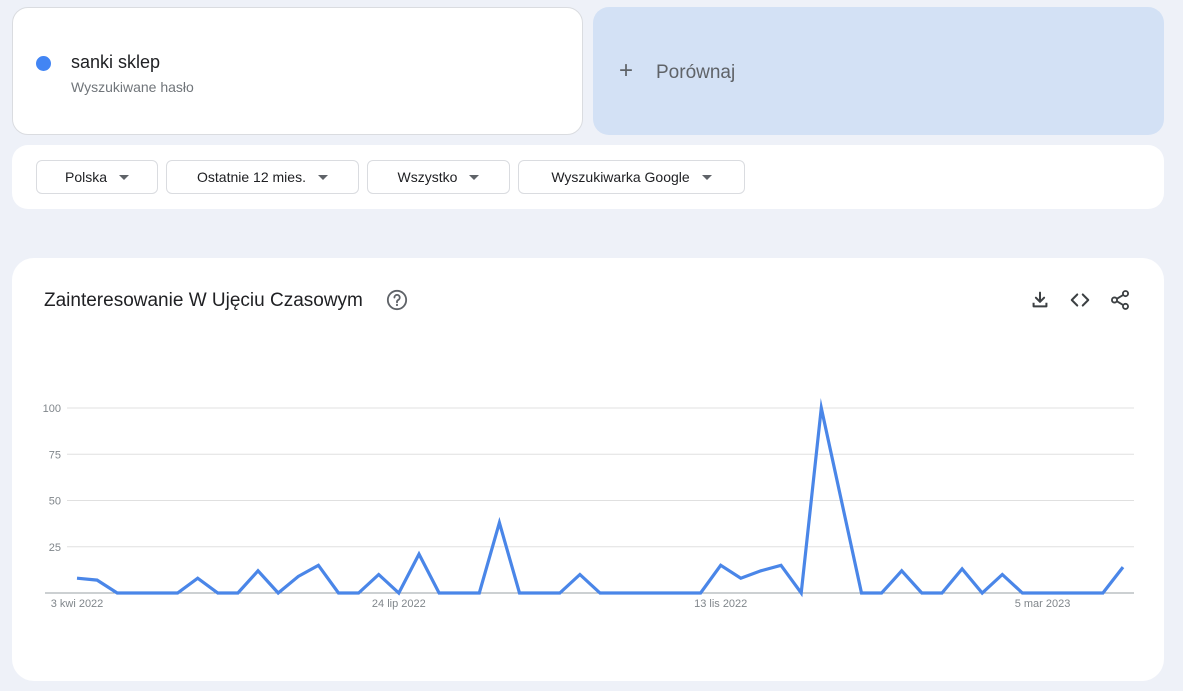 The width and height of the screenshot is (1183, 691). I want to click on search-term: sanki sklep, so click(115, 62).